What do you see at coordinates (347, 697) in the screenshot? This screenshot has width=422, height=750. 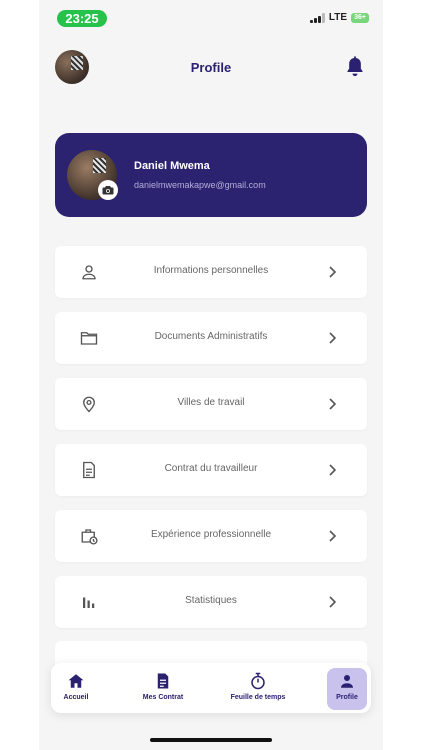 I see `nav-label: Profile` at bounding box center [347, 697].